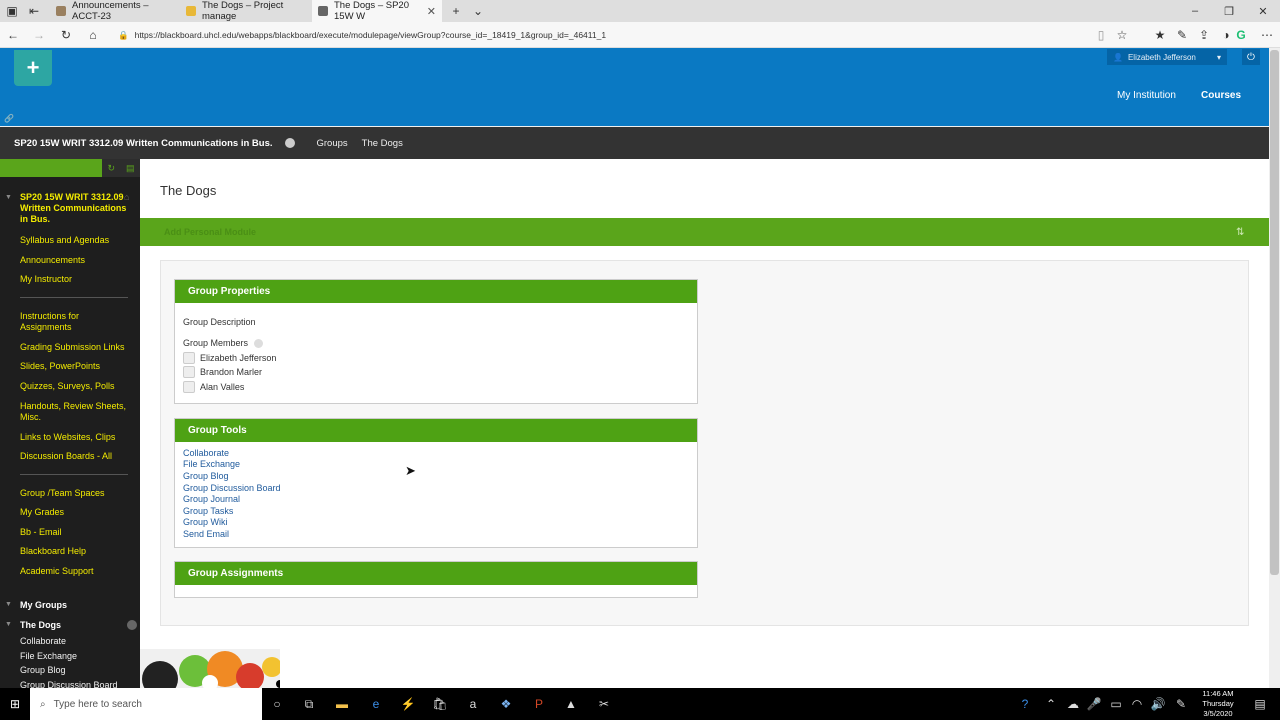 The width and height of the screenshot is (1280, 720). Describe the element at coordinates (205, 522) in the screenshot. I see `tool-link: Group Wiki` at that location.